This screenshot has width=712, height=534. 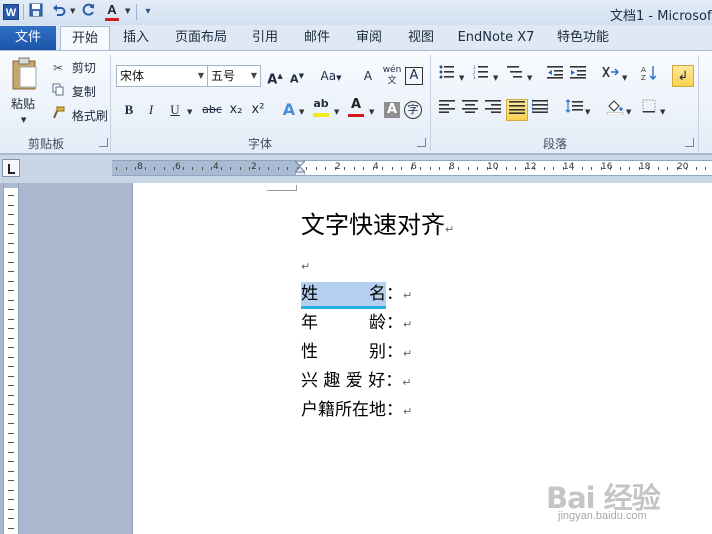 I want to click on strikethrough-button: abc, so click(x=212, y=110).